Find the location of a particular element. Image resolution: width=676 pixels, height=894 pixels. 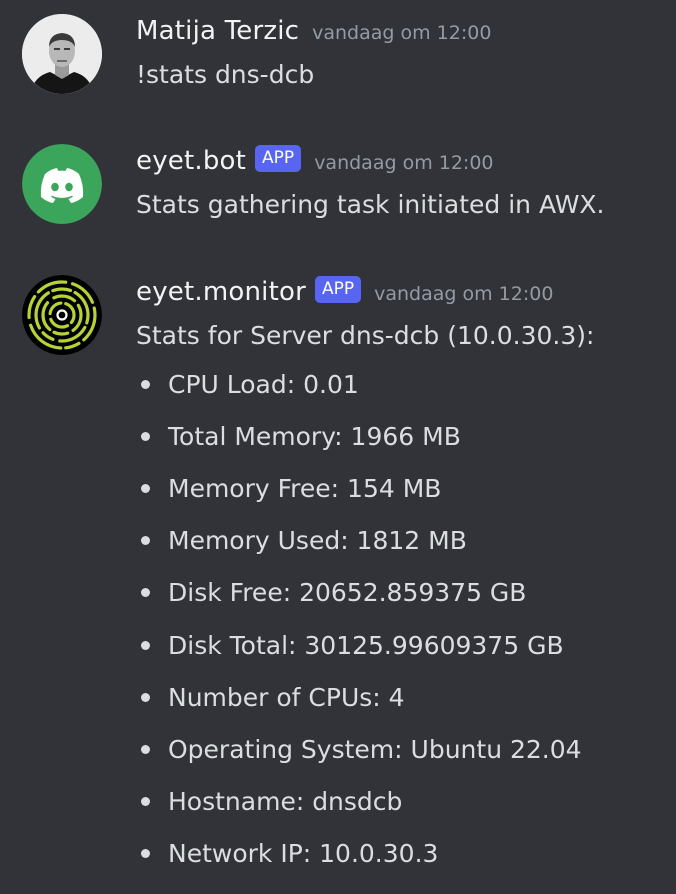

user-photo-icon is located at coordinates (62, 54).